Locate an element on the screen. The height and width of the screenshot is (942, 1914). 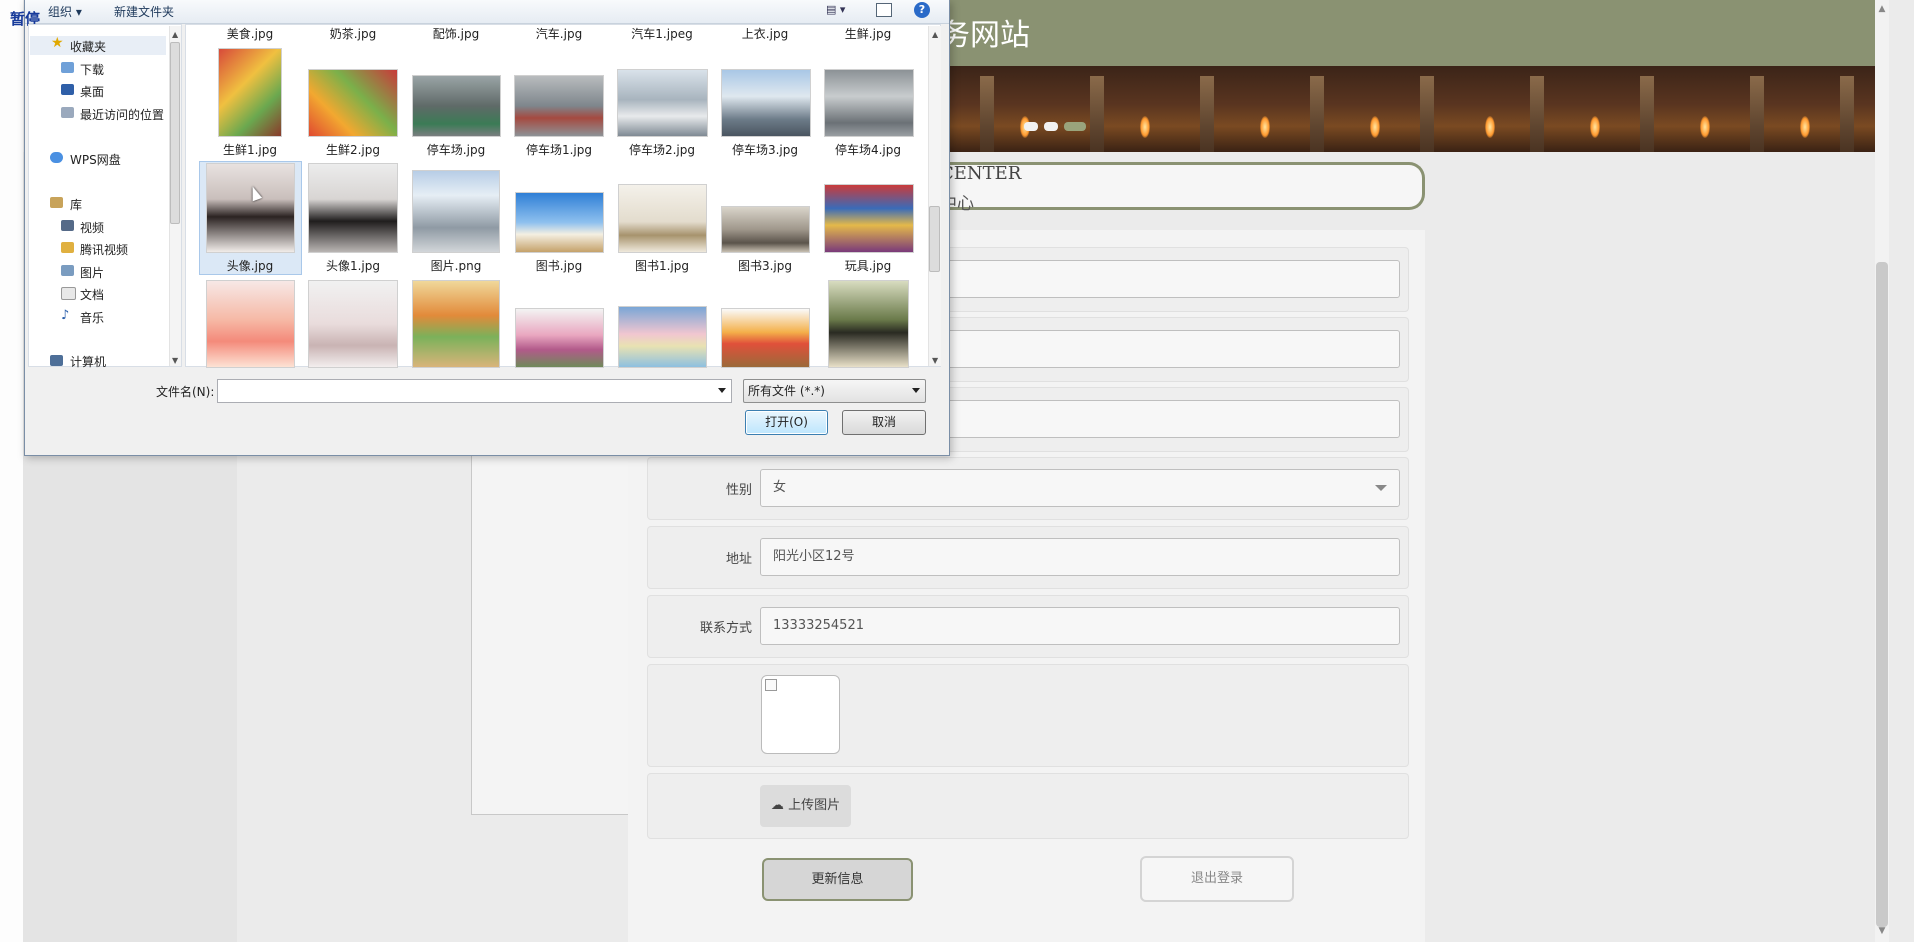
file-name: 玩具.jpg is located at coordinates (868, 265).